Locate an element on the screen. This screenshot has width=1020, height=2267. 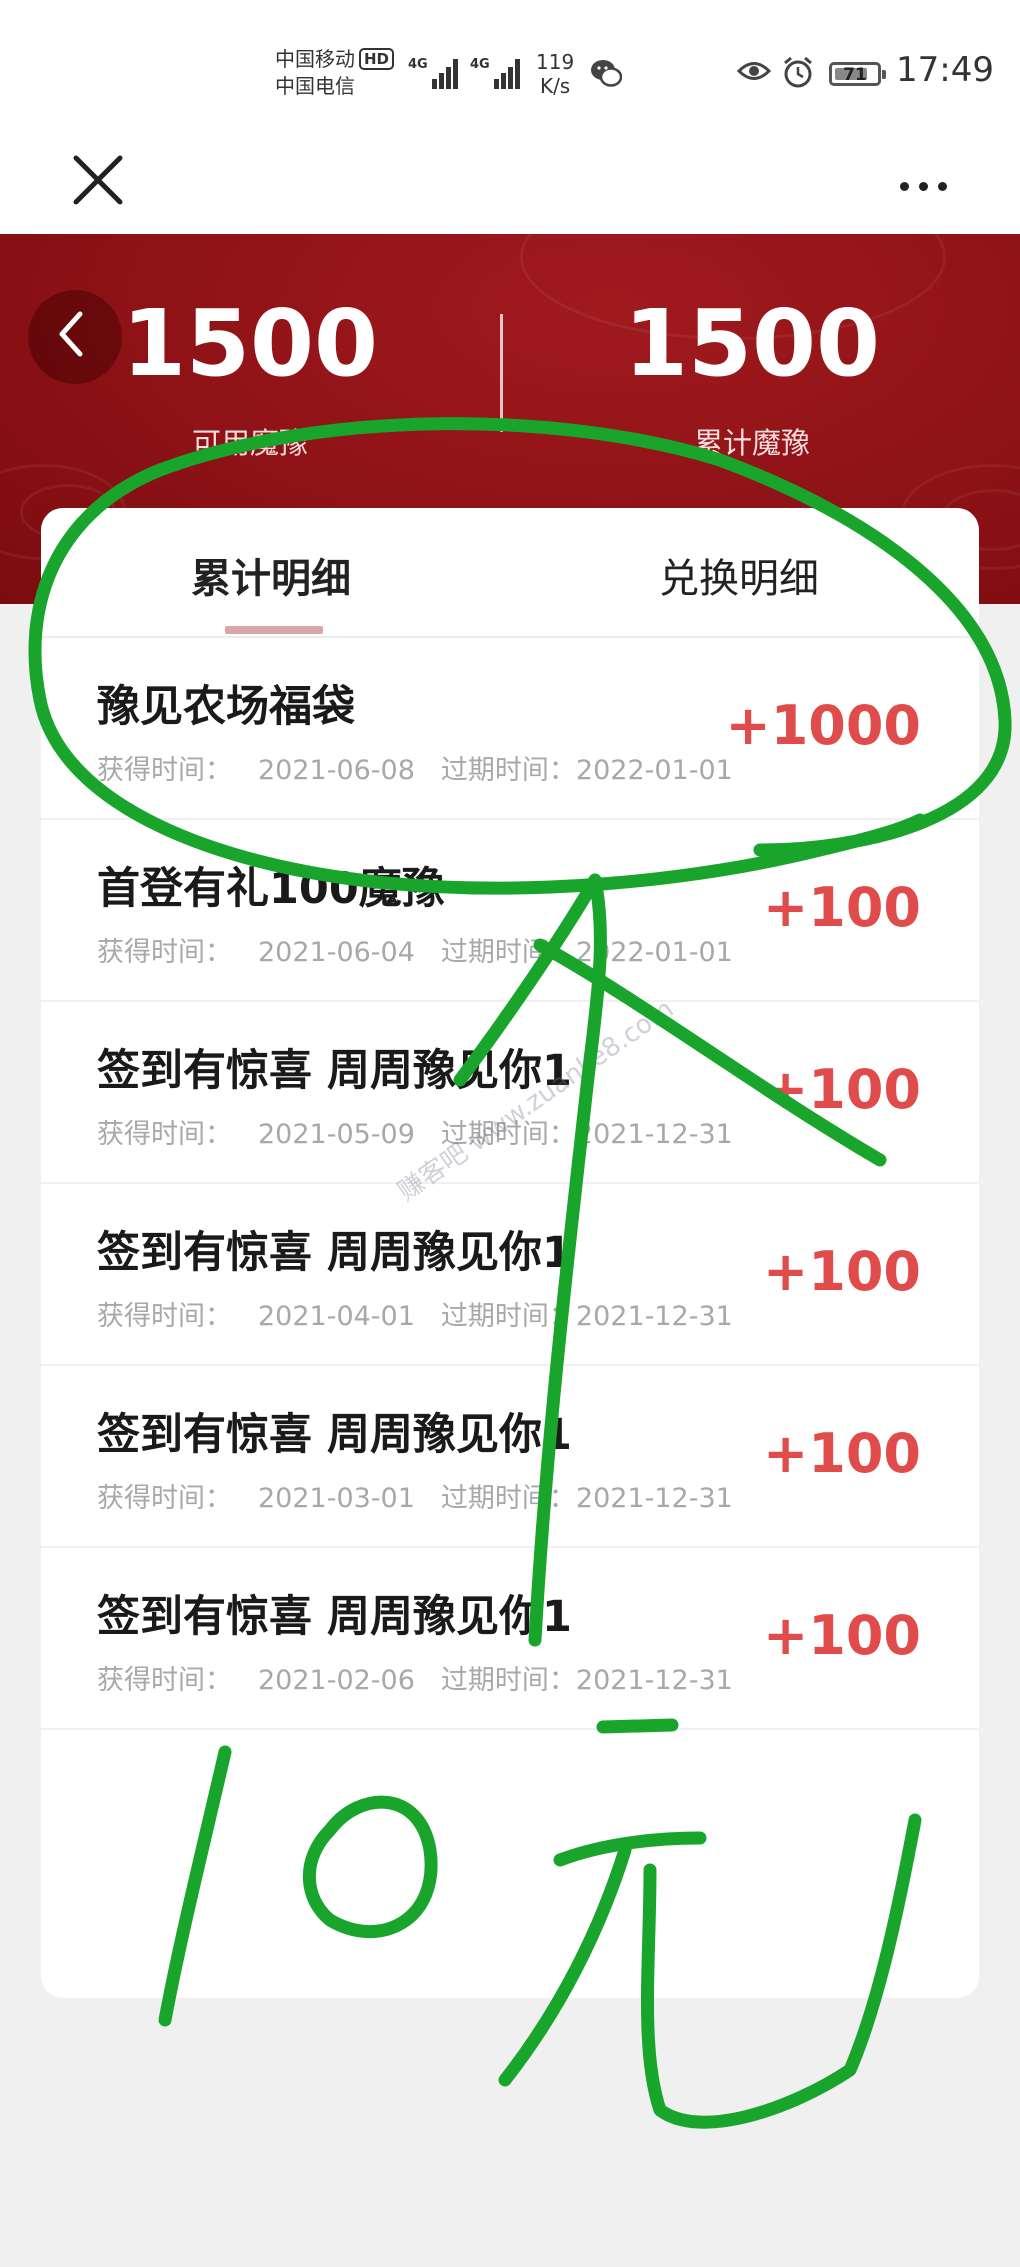
tab-indicator is located at coordinates (274, 630).